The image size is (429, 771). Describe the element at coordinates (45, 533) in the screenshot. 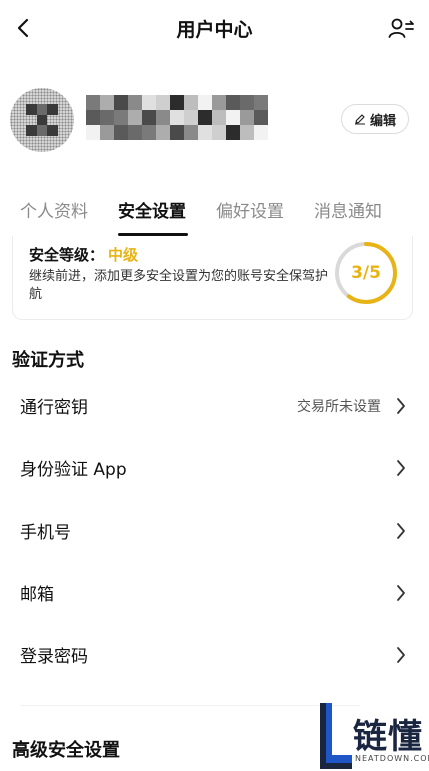

I see `menu-label-phone: 手机号` at that location.